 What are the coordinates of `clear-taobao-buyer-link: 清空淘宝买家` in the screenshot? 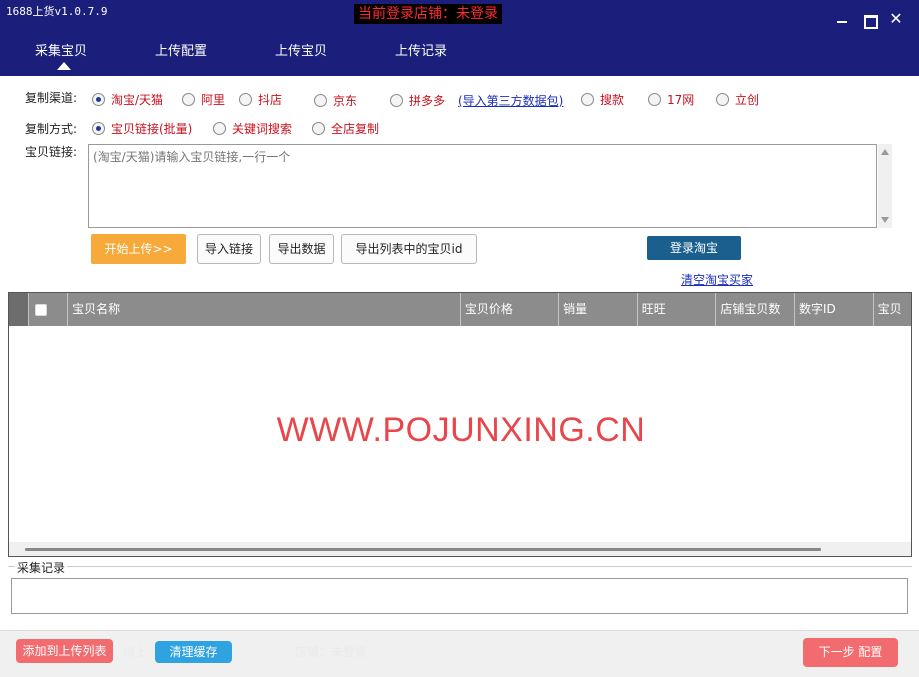 It's located at (717, 279).